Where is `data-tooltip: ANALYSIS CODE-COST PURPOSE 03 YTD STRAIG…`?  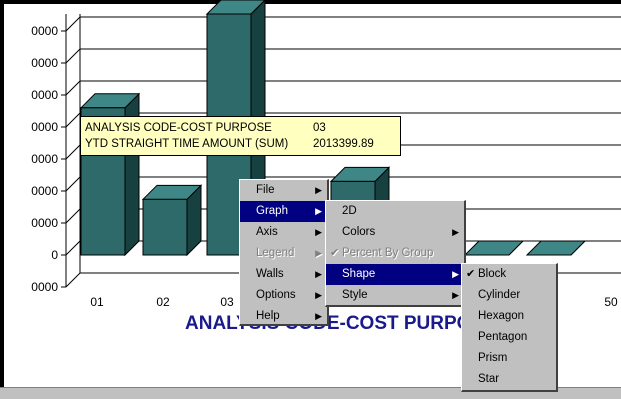
data-tooltip: ANALYSIS CODE-COST PURPOSE 03 YTD STRAIG… is located at coordinates (240, 136).